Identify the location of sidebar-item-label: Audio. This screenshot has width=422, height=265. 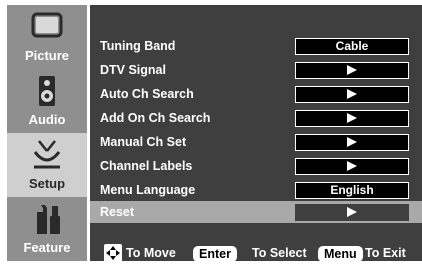
(47, 119).